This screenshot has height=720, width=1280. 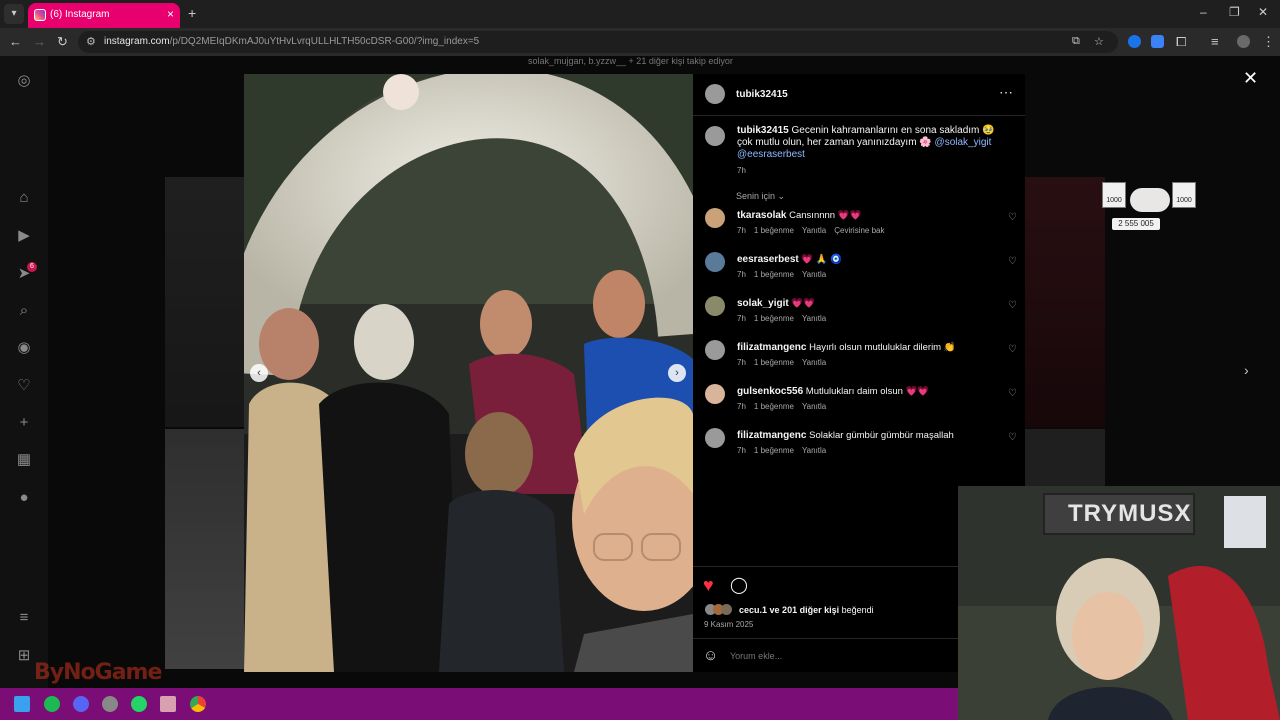 What do you see at coordinates (170, 14) in the screenshot?
I see `tab-close-icon: ×` at bounding box center [170, 14].